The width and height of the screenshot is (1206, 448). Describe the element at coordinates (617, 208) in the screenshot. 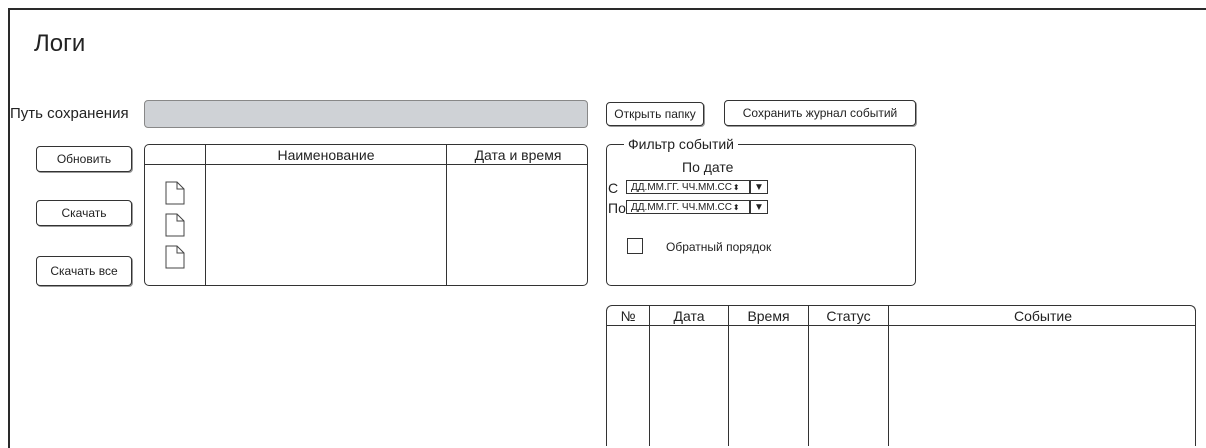

I see `to-label: По` at that location.